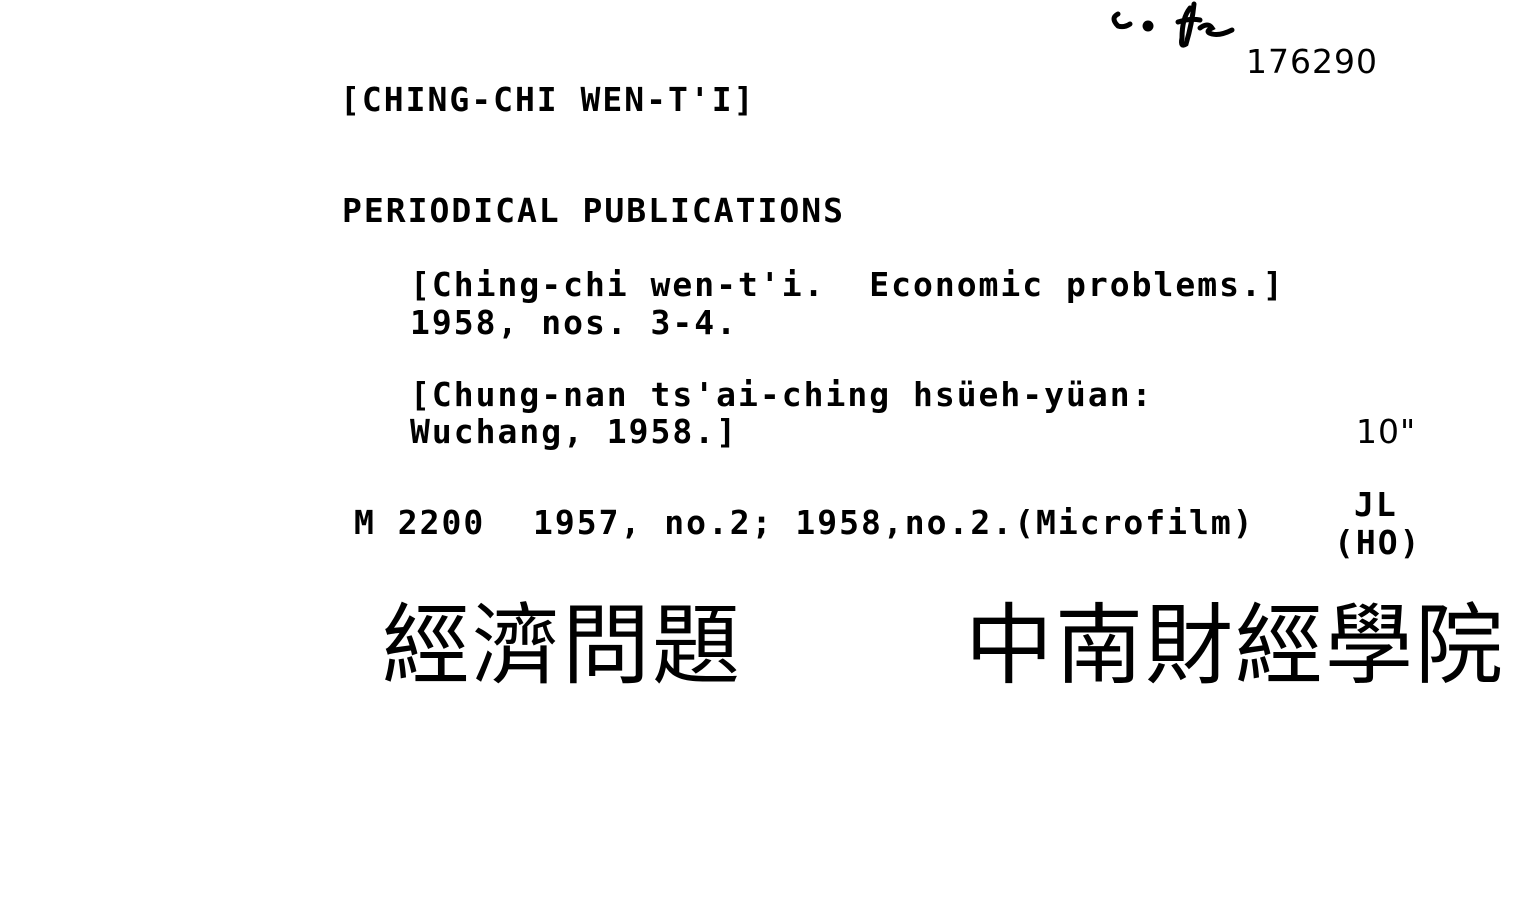 The height and width of the screenshot is (911, 1515). Describe the element at coordinates (548, 99) in the screenshot. I see `card-heading: [CHING-CHI WEN-T'I]` at that location.